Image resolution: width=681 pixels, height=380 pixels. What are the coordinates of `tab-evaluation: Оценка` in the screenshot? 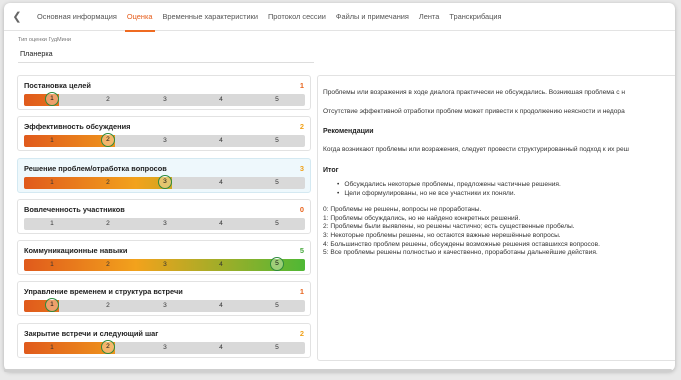 It's located at (140, 17).